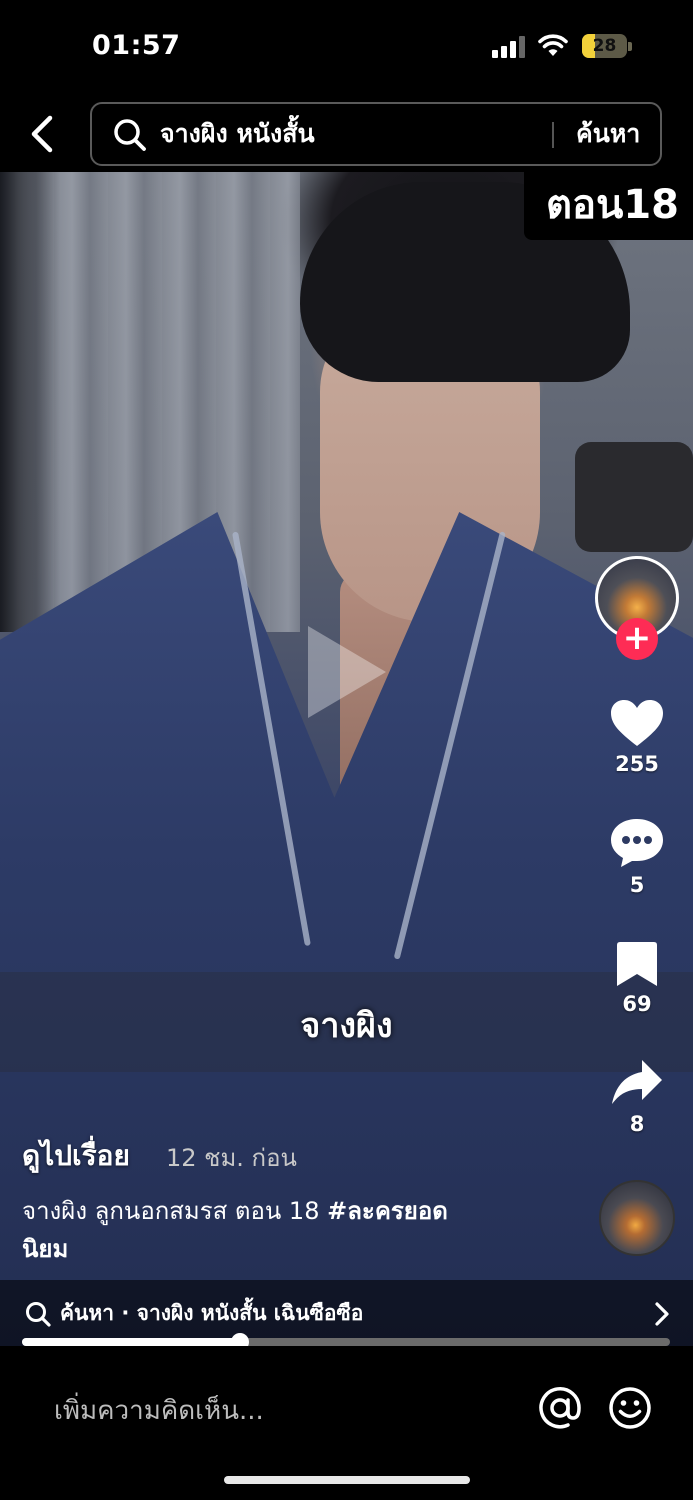 The height and width of the screenshot is (1500, 693). I want to click on description-text: จางผิง ลูกนอกสมรส ตอน 18, so click(175, 1211).